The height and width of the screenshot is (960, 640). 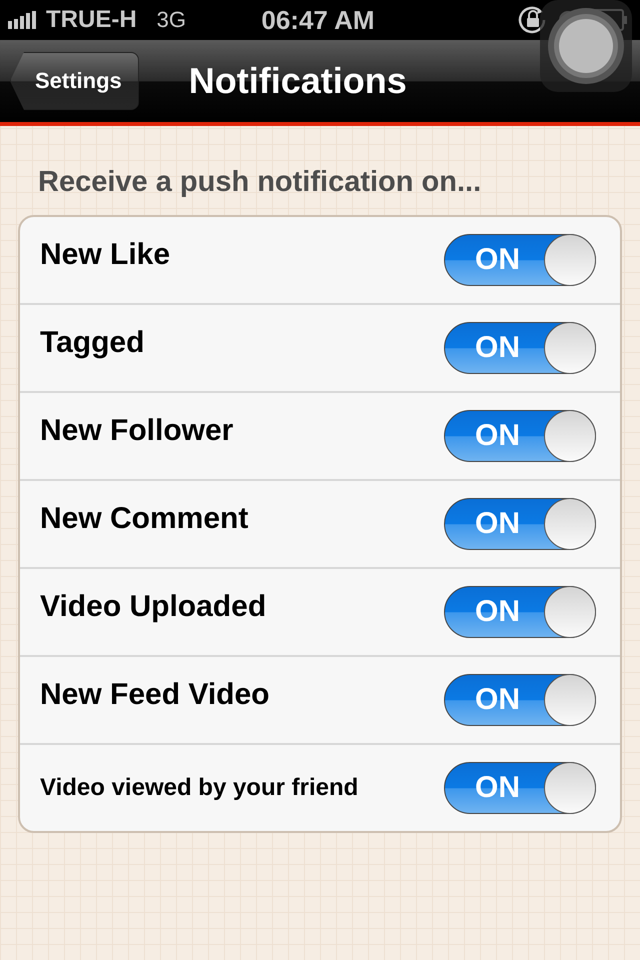 What do you see at coordinates (155, 695) in the screenshot?
I see `setting-label: New Feed Video` at bounding box center [155, 695].